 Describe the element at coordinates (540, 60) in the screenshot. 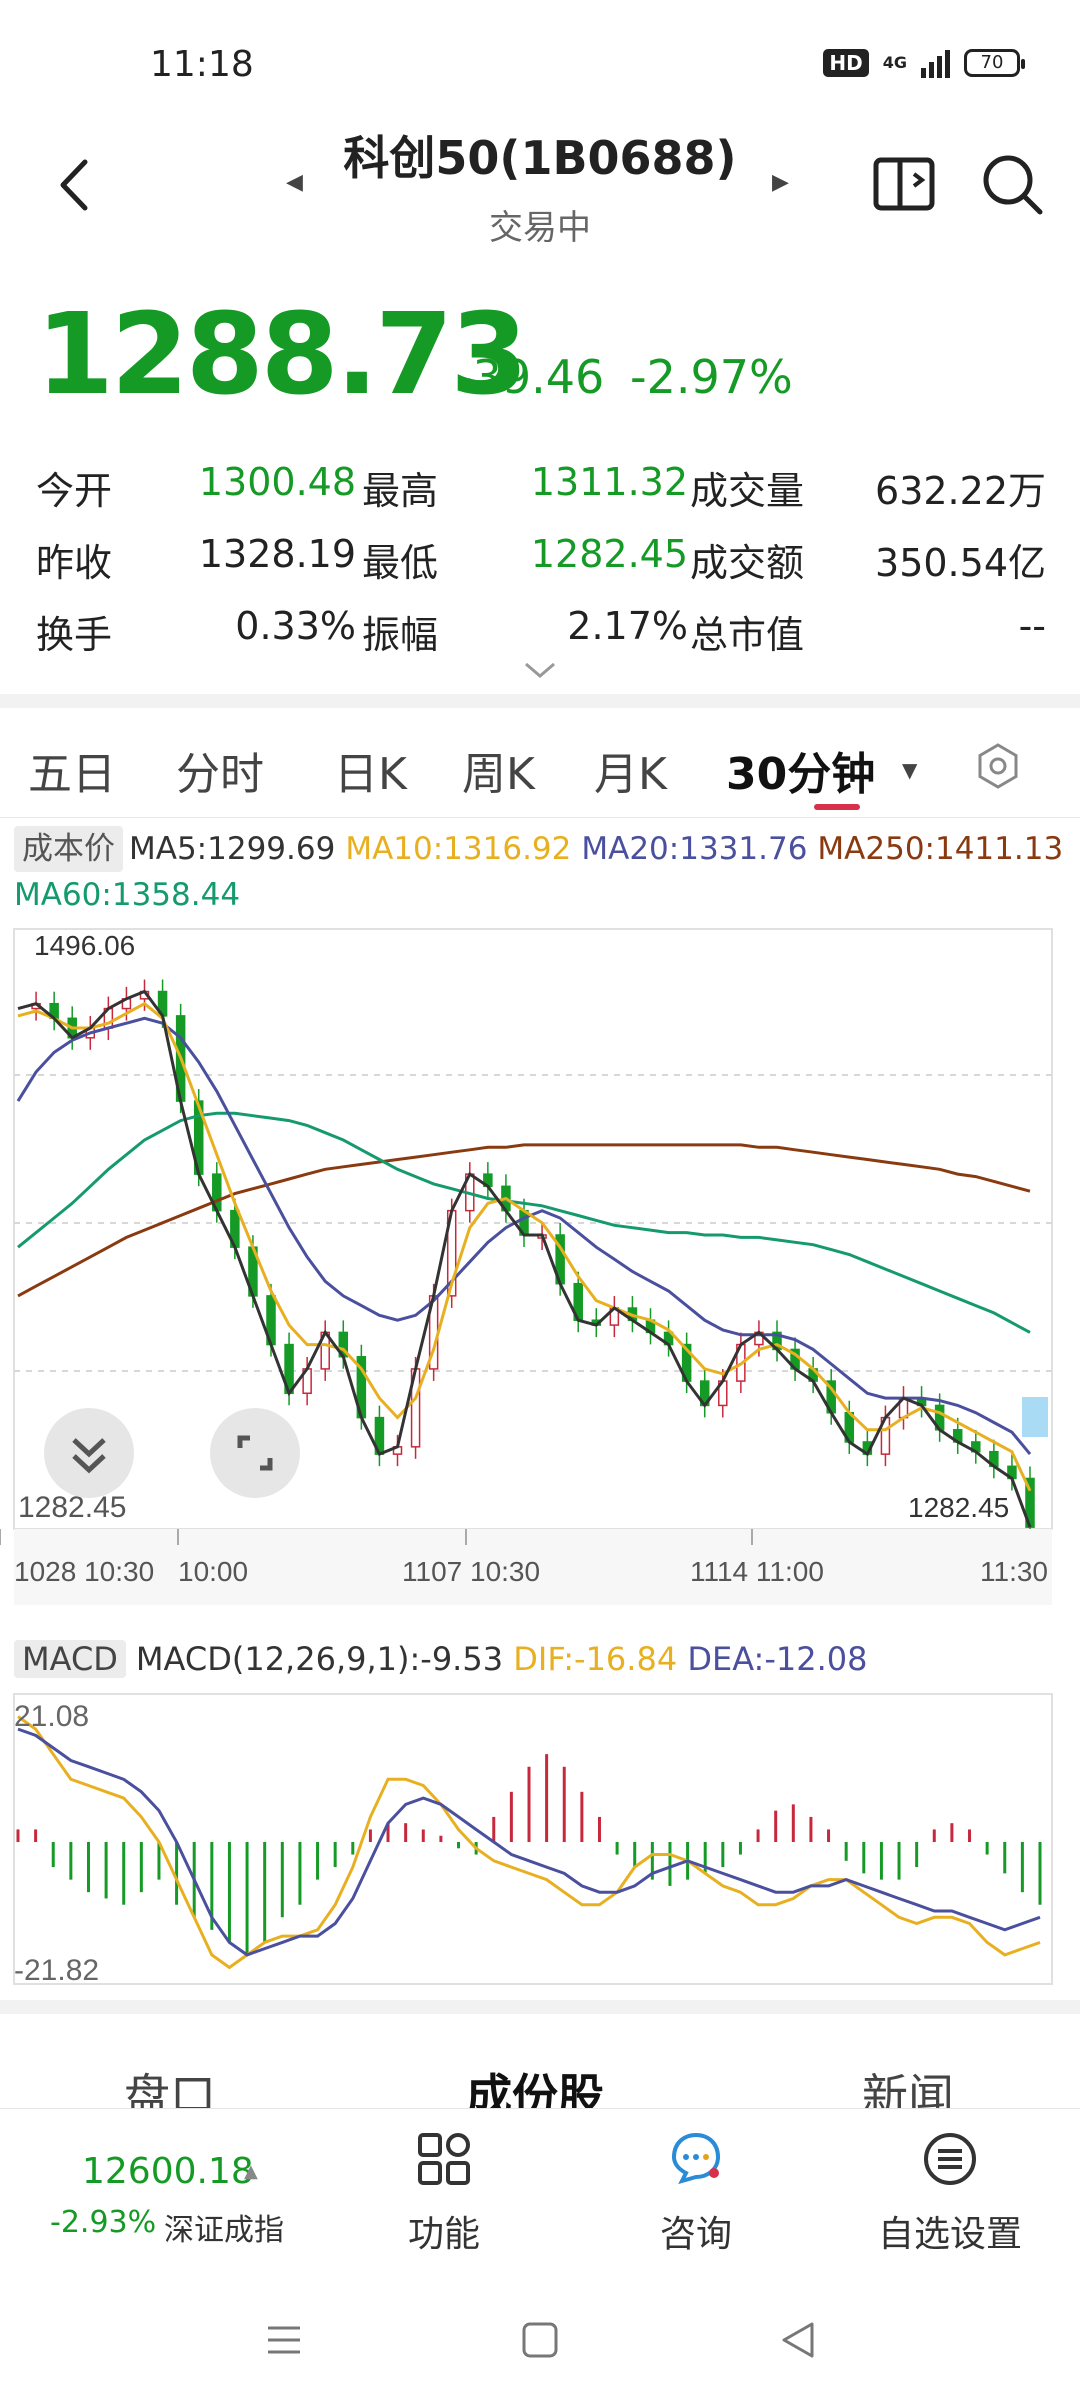

I see `status-bar: 11:18 HD 4G 70` at that location.